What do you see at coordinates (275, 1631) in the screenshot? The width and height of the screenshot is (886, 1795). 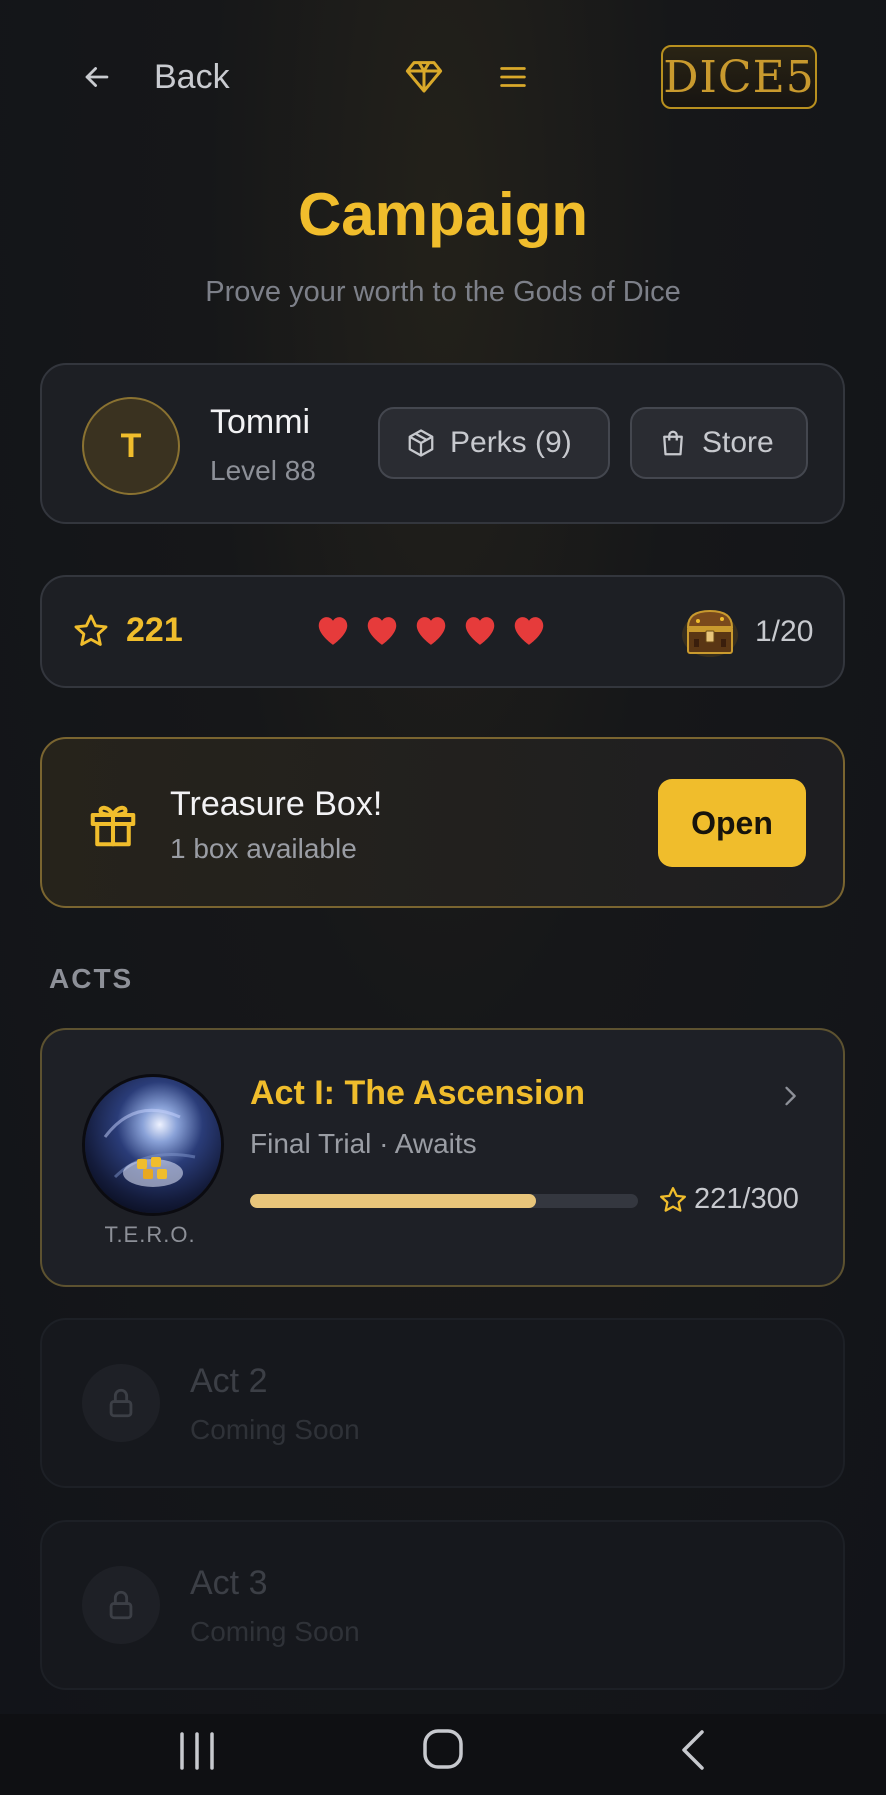 I see `act-3-subtitle: Coming Soon` at bounding box center [275, 1631].